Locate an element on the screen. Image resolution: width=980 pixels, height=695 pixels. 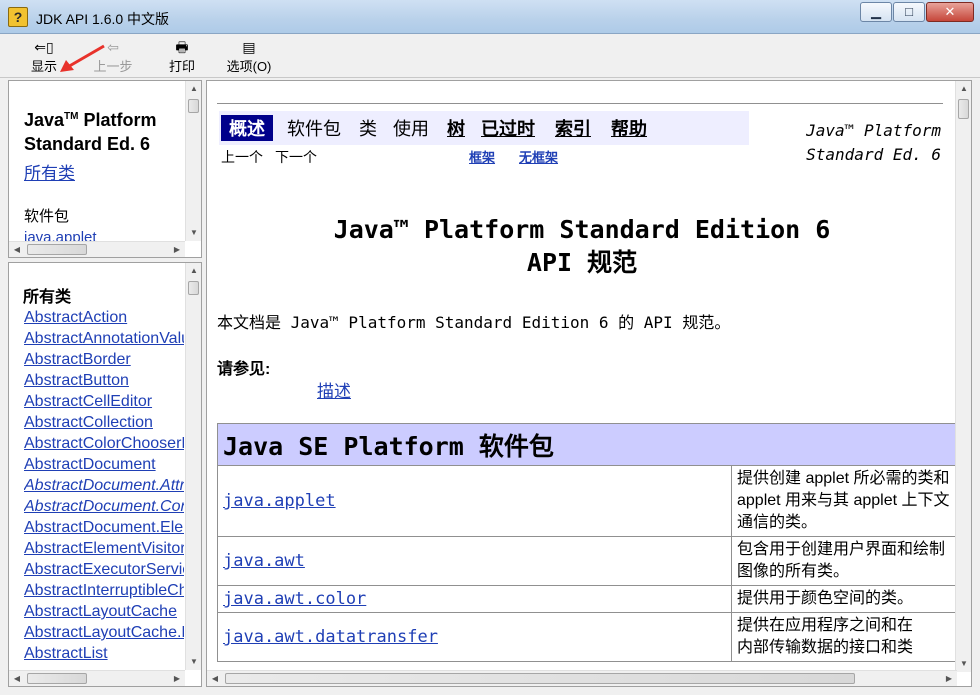
class-link: AbstractList is located at coordinates (66, 653).